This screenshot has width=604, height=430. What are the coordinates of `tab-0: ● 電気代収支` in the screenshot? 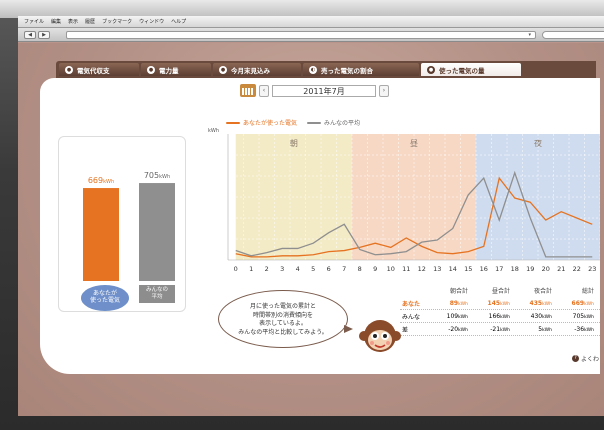 It's located at (99, 69).